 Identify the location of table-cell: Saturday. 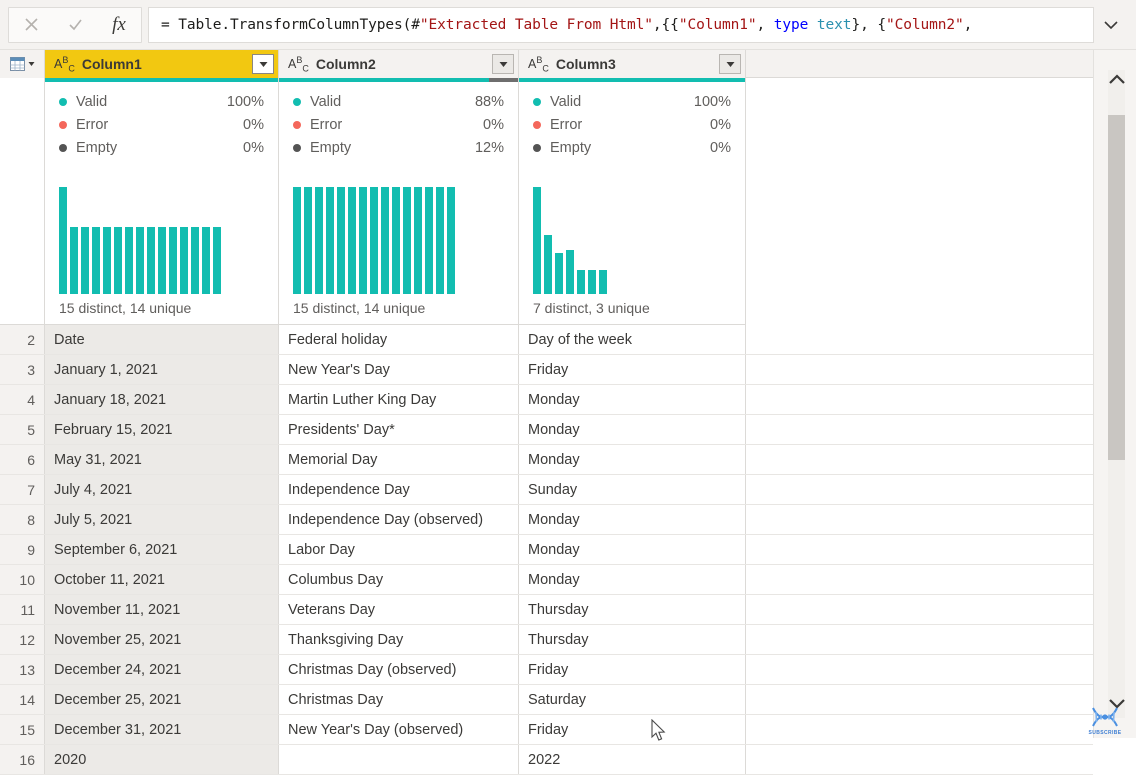
(632, 699).